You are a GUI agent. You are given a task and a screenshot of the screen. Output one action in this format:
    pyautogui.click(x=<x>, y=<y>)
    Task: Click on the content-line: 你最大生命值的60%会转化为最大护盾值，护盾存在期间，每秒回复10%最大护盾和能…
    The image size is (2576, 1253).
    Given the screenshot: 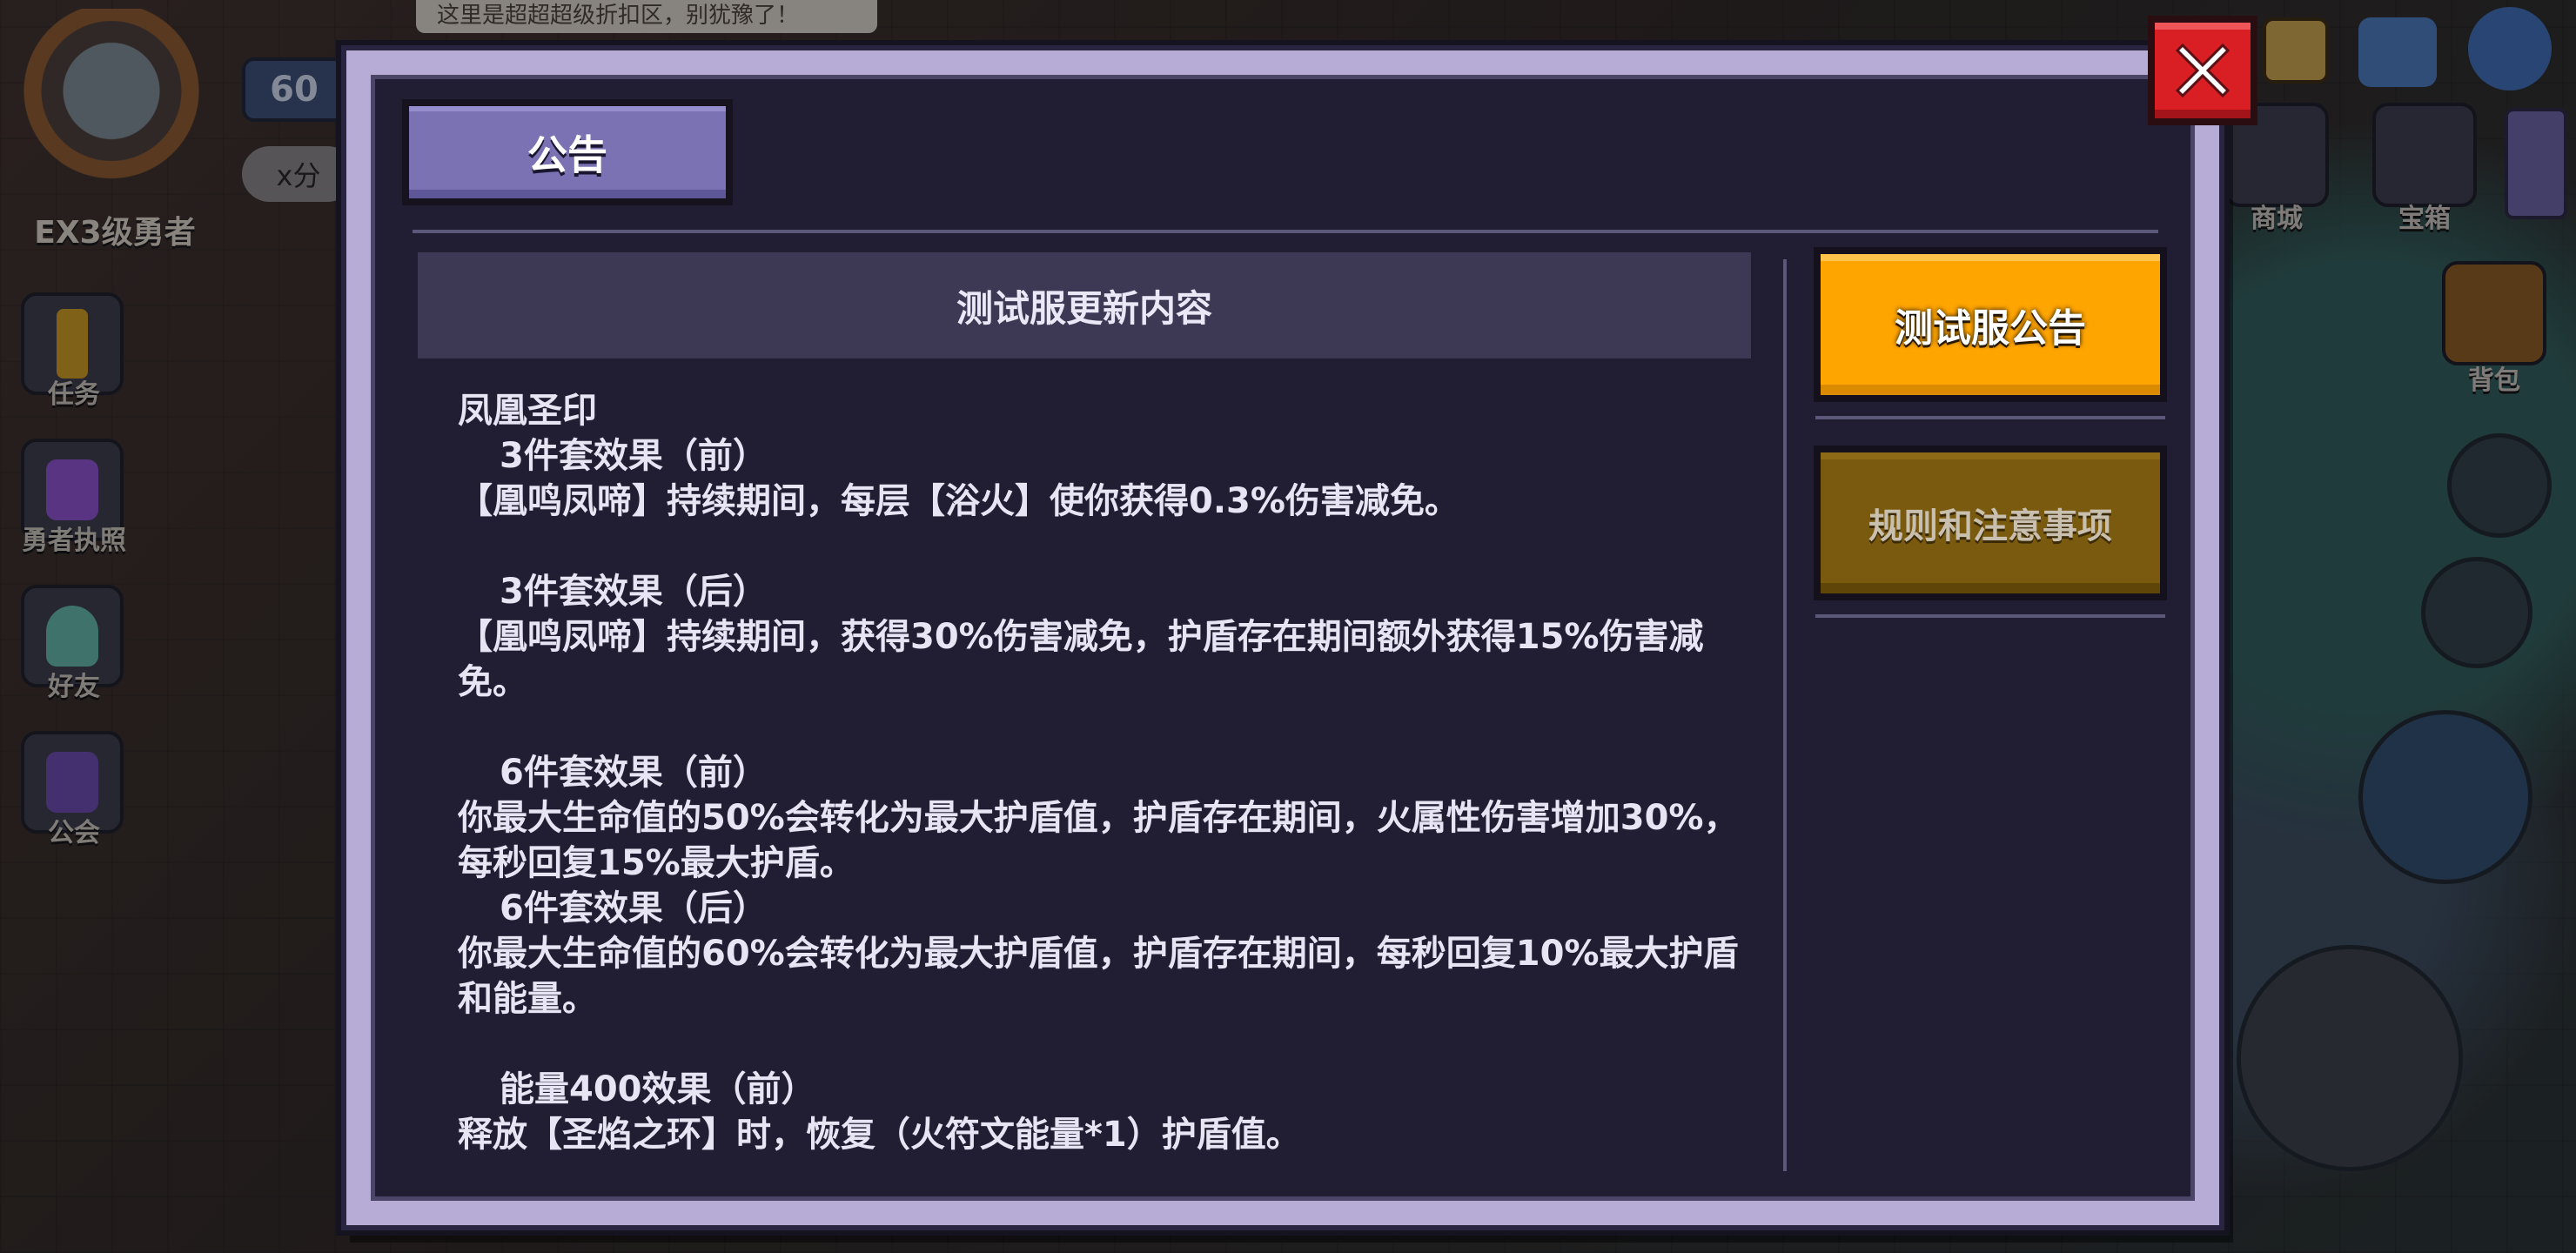 What is the action you would take?
    pyautogui.click(x=1098, y=977)
    